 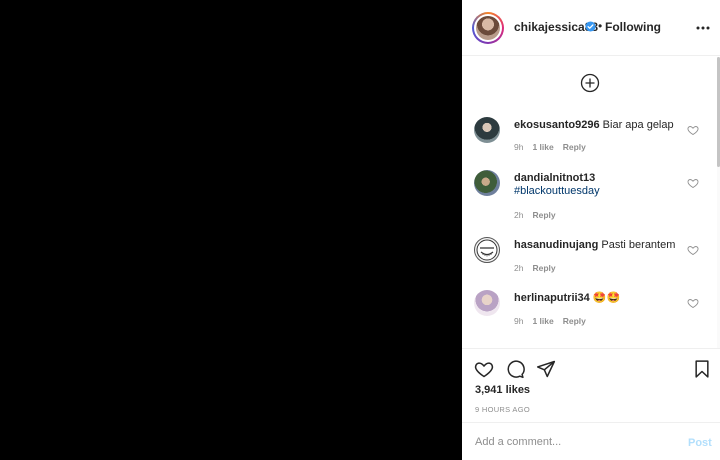 I want to click on comment-text: Pasti berantem, so click(x=638, y=245).